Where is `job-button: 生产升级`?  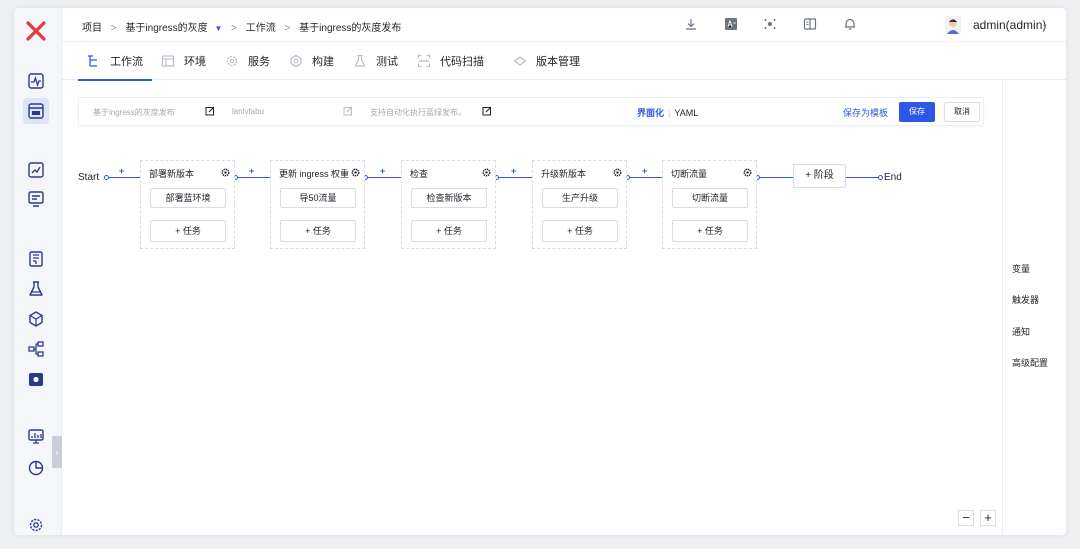
job-button: 生产升级 is located at coordinates (580, 198).